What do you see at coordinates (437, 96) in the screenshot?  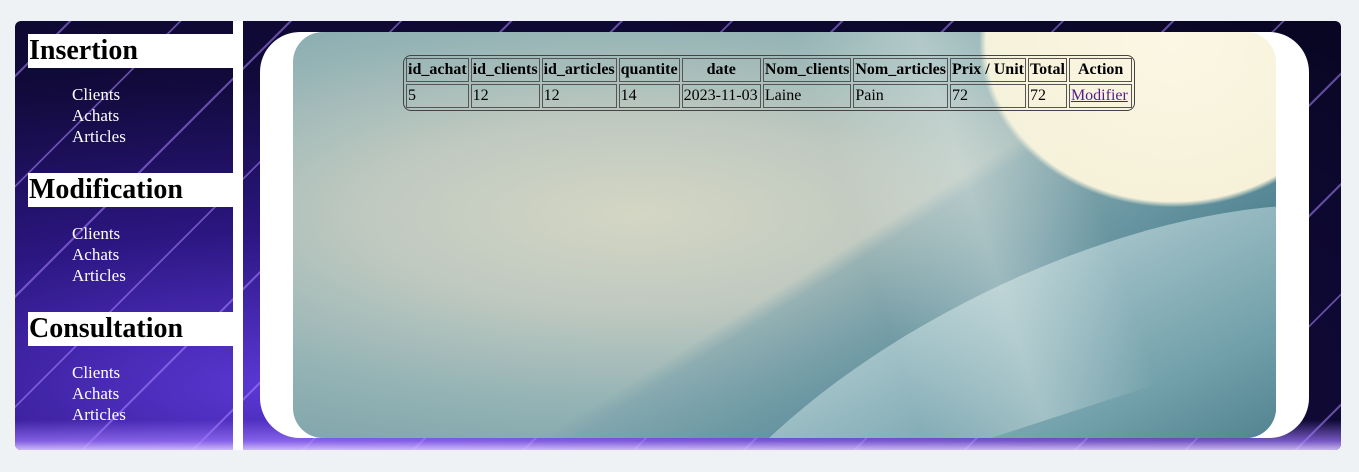 I see `cell-id-achat: 5` at bounding box center [437, 96].